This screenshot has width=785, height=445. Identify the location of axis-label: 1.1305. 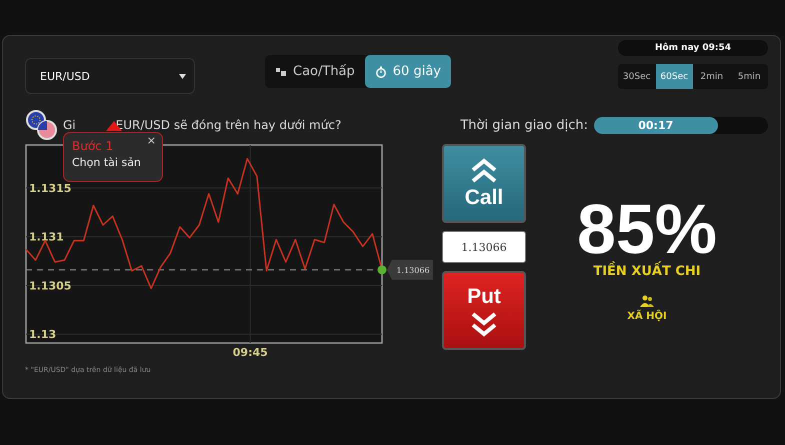
(50, 285).